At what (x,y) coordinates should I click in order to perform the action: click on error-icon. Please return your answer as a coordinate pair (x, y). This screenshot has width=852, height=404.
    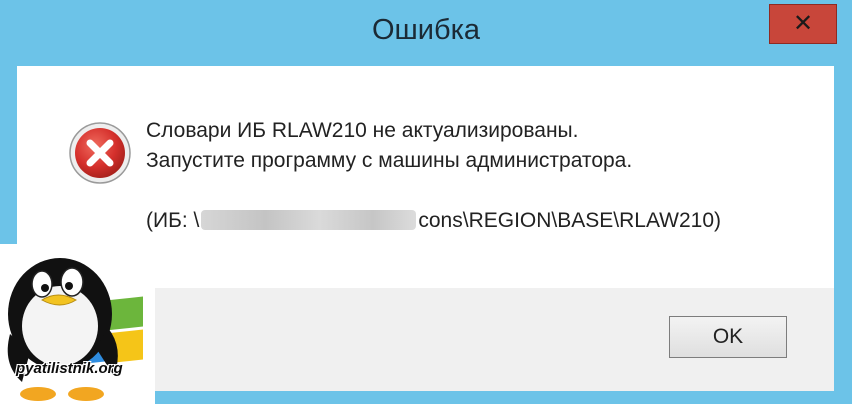
    Looking at the image, I should click on (100, 153).